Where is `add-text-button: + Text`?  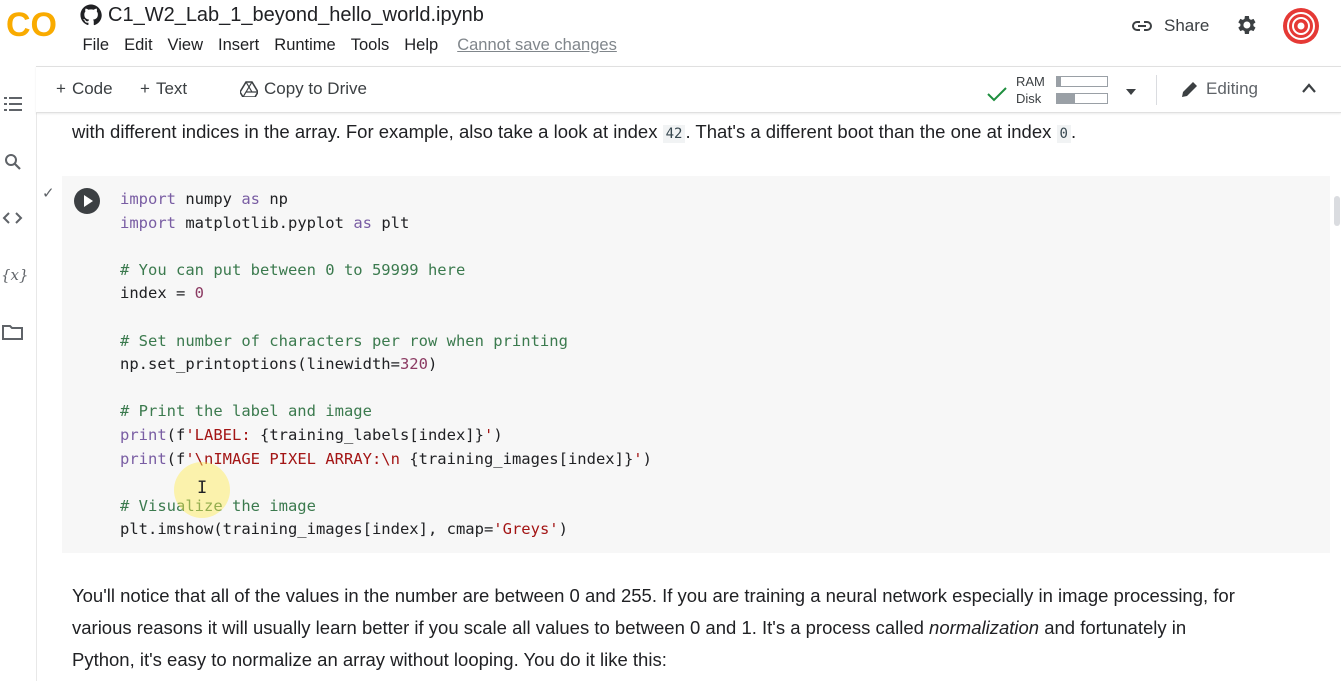
add-text-button: + Text is located at coordinates (163, 89).